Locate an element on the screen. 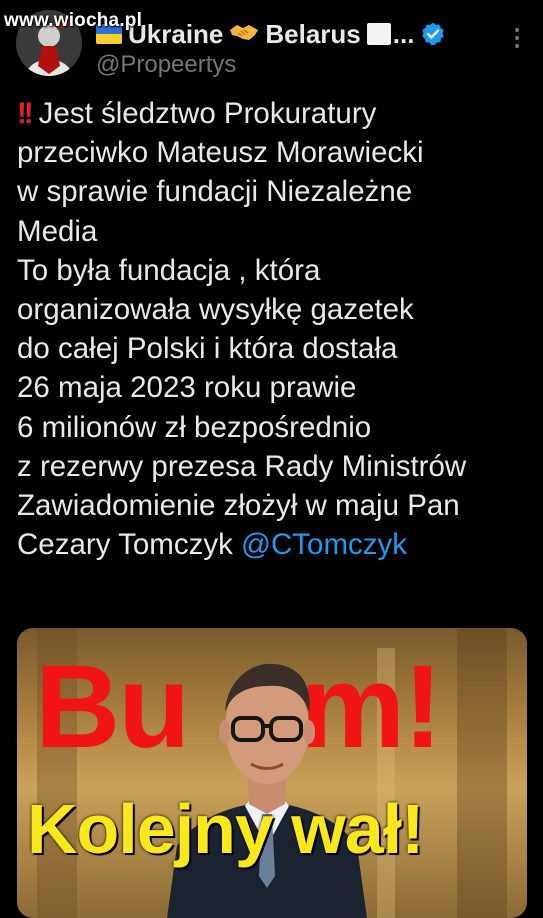 This screenshot has height=918, width=543. tweet-line: Media is located at coordinates (57, 231).